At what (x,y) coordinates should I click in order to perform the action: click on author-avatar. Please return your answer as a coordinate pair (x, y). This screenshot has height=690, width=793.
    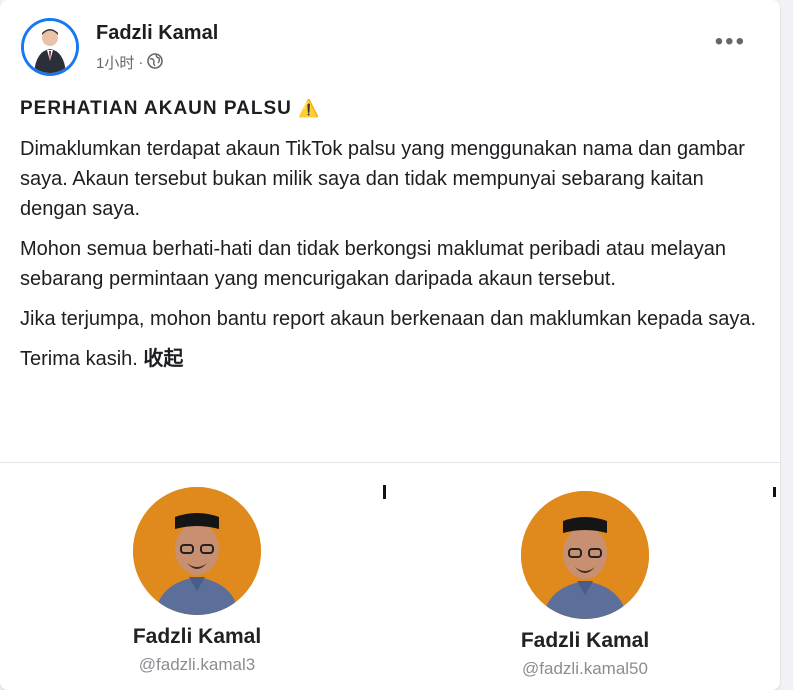
    Looking at the image, I should click on (50, 47).